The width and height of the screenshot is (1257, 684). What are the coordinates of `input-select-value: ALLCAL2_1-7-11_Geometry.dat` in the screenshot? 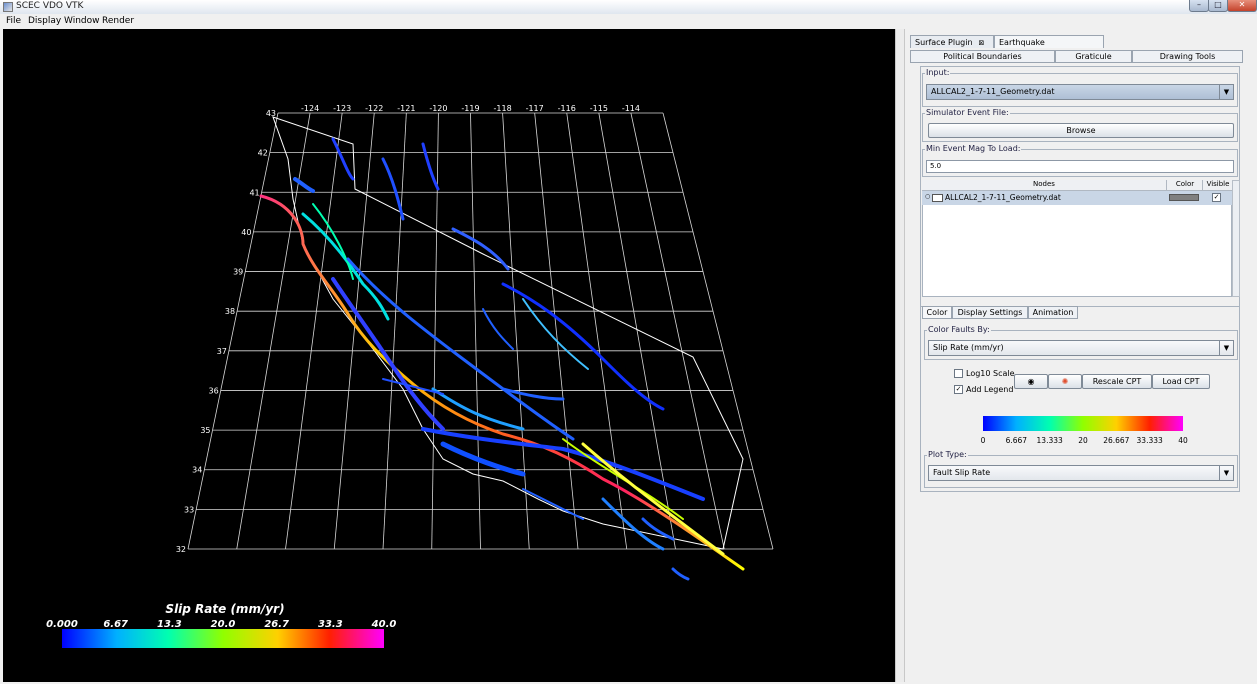 It's located at (993, 91).